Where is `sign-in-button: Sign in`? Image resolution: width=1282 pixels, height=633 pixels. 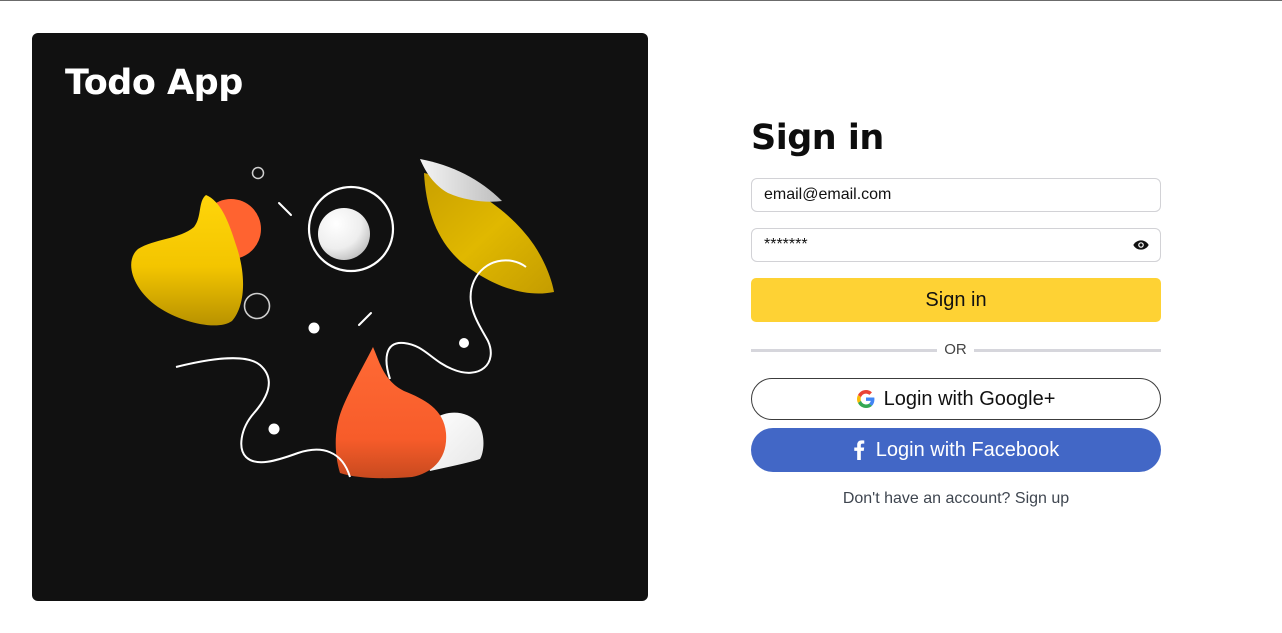
sign-in-button: Sign in is located at coordinates (956, 300).